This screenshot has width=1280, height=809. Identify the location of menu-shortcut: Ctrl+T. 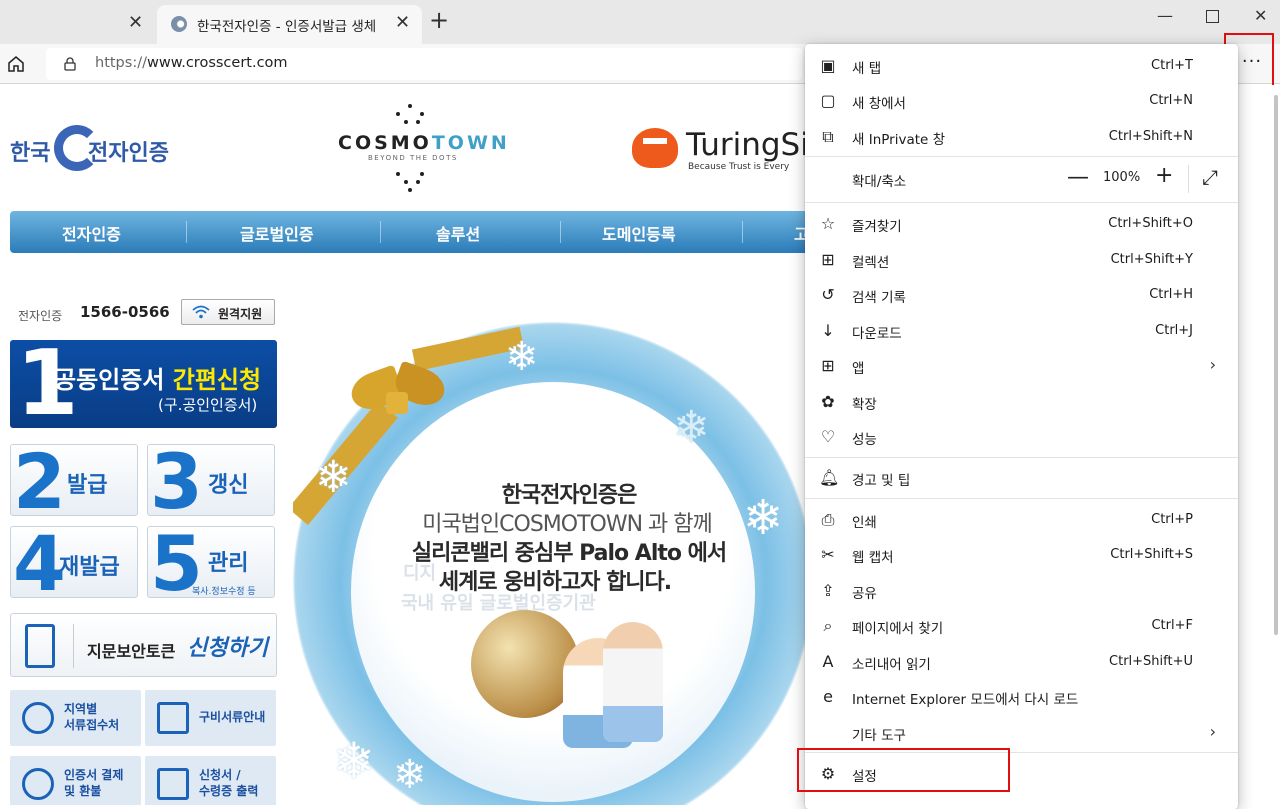
(1172, 65).